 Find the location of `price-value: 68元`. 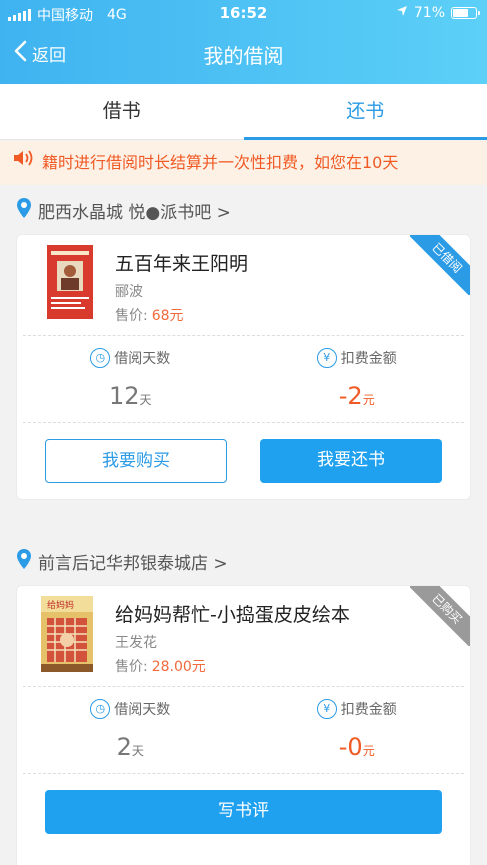

price-value: 68元 is located at coordinates (167, 316).